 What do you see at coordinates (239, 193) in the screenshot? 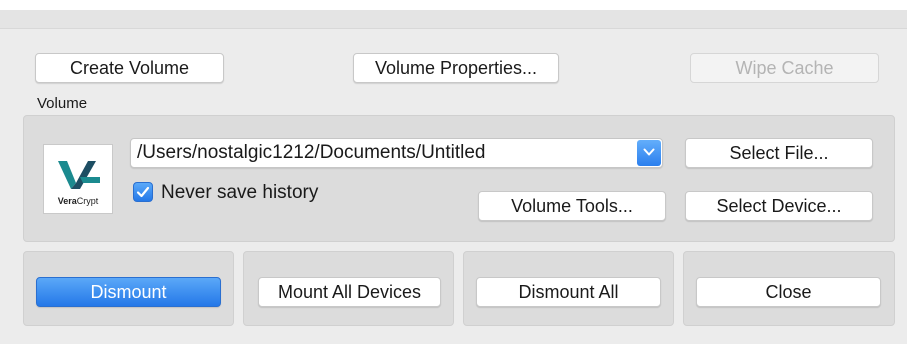
I see `never-save-history-label: Never save history` at bounding box center [239, 193].